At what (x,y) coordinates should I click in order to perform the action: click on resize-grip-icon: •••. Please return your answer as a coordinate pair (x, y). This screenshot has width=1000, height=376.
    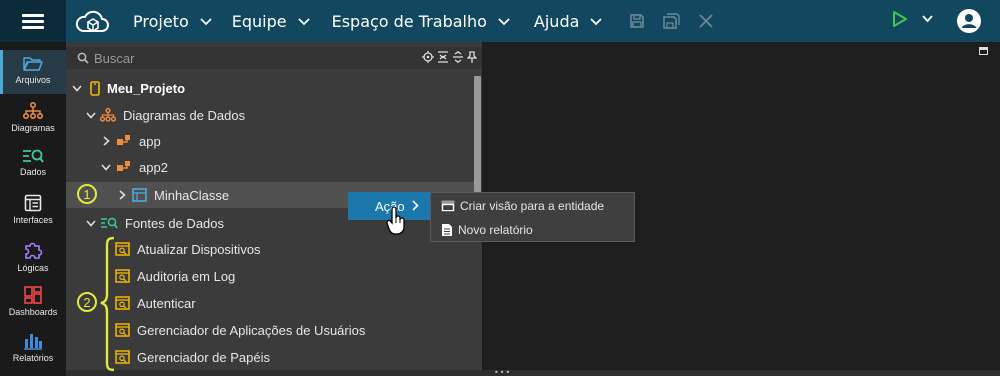
    Looking at the image, I should click on (502, 372).